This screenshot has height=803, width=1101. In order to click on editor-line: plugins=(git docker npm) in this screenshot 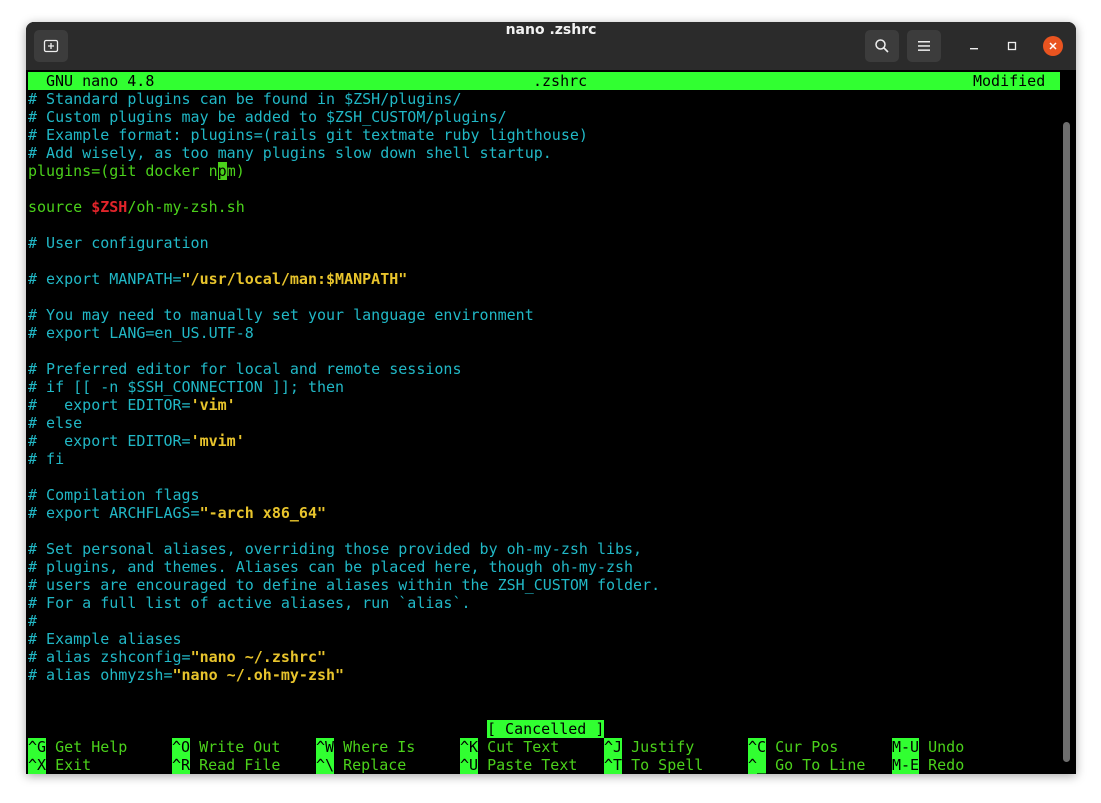, I will do `click(136, 171)`.